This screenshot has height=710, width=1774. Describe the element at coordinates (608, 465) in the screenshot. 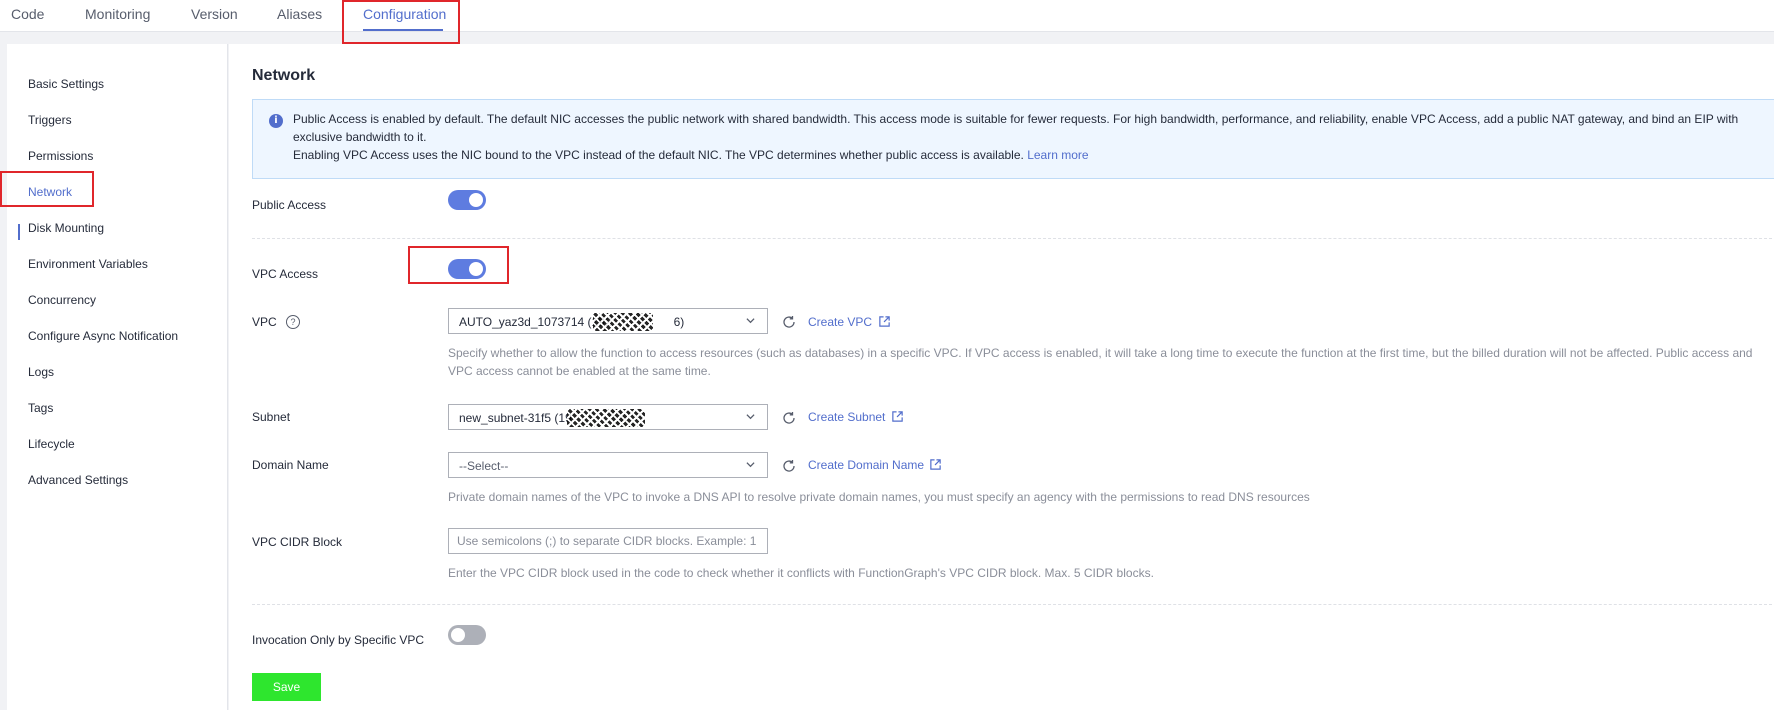

I see `domain-name-select: --Select--` at that location.